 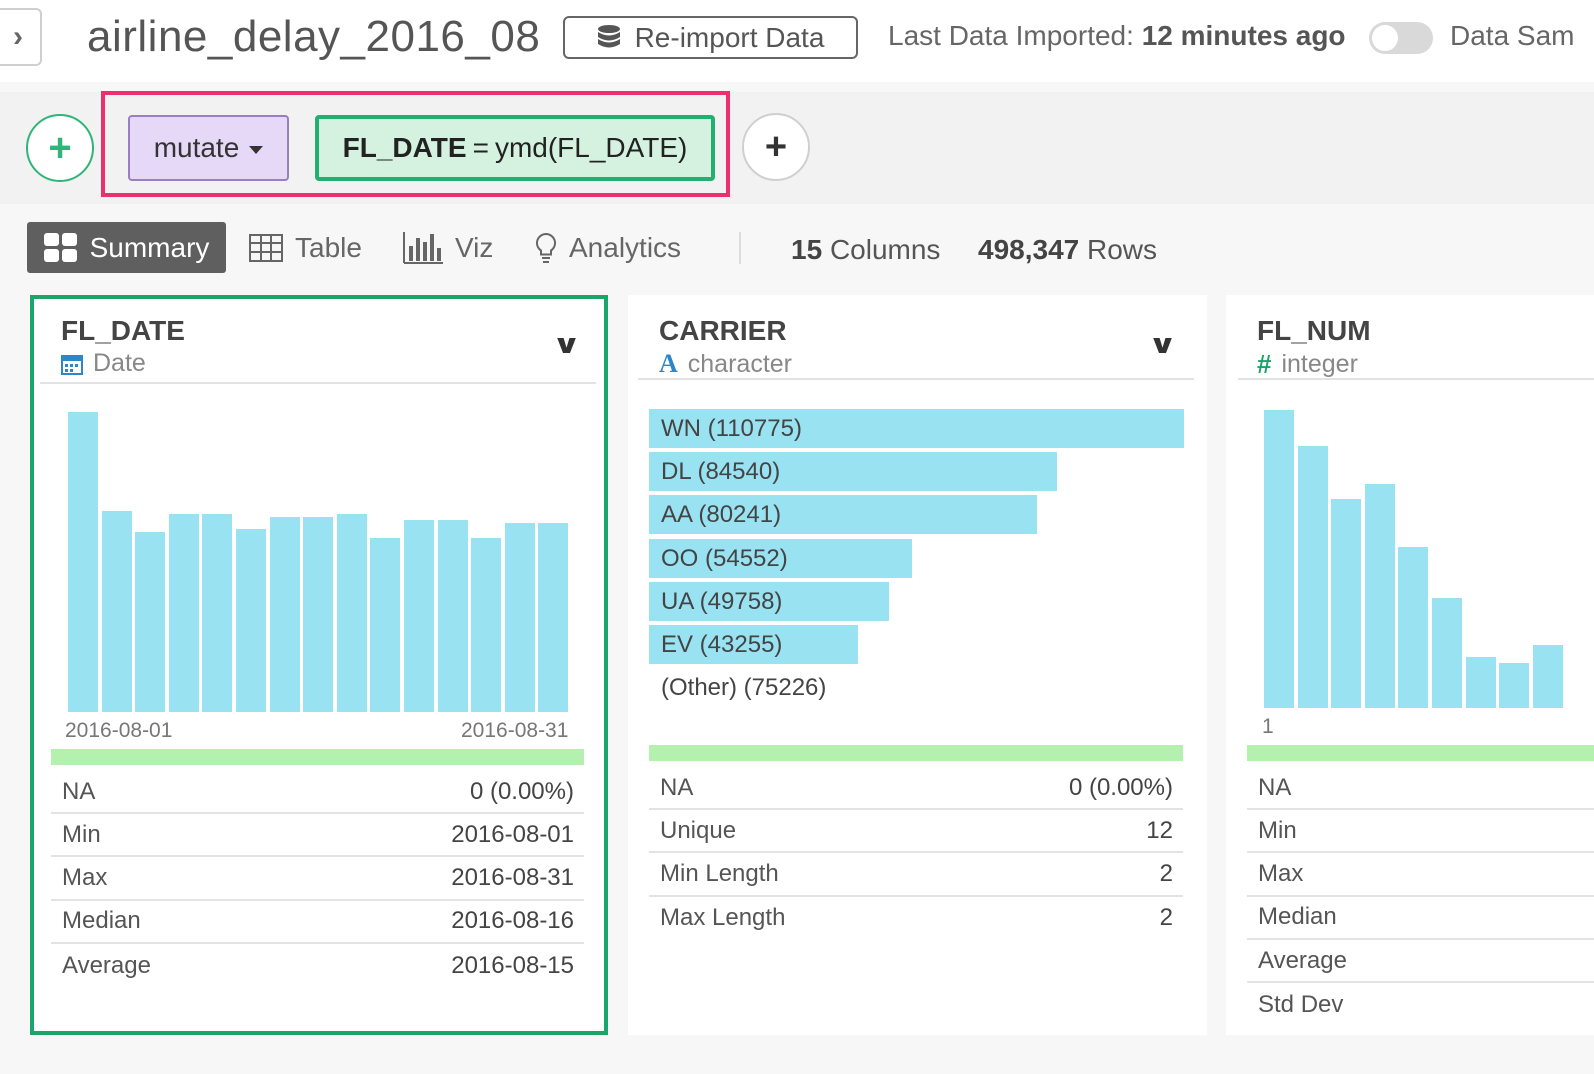 What do you see at coordinates (119, 730) in the screenshot?
I see `axis-min-label: 2016-08-01` at bounding box center [119, 730].